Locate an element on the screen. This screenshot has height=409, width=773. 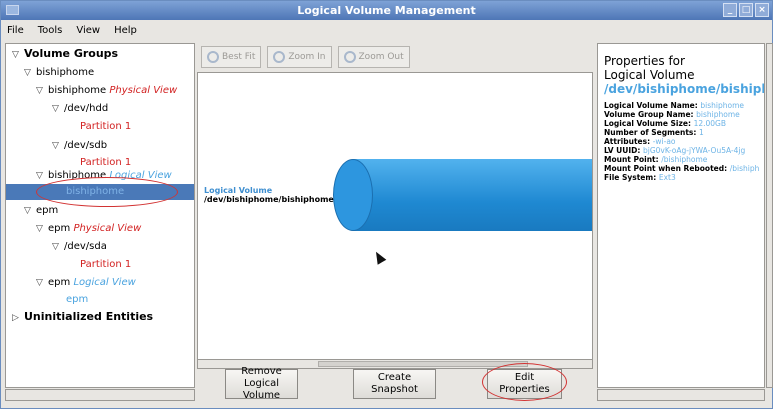
tree-item-epm-logical-view: ▽ epm Logical View is located at coordinates (86, 283).